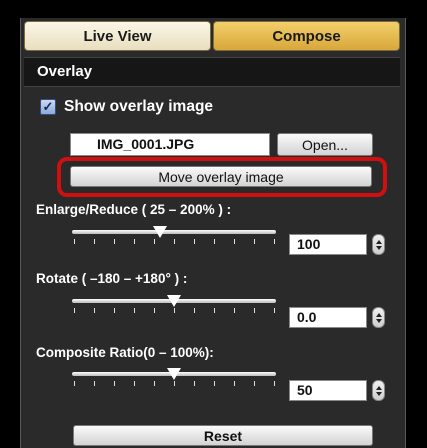 The image size is (427, 448). I want to click on tab-compose: Compose, so click(306, 36).